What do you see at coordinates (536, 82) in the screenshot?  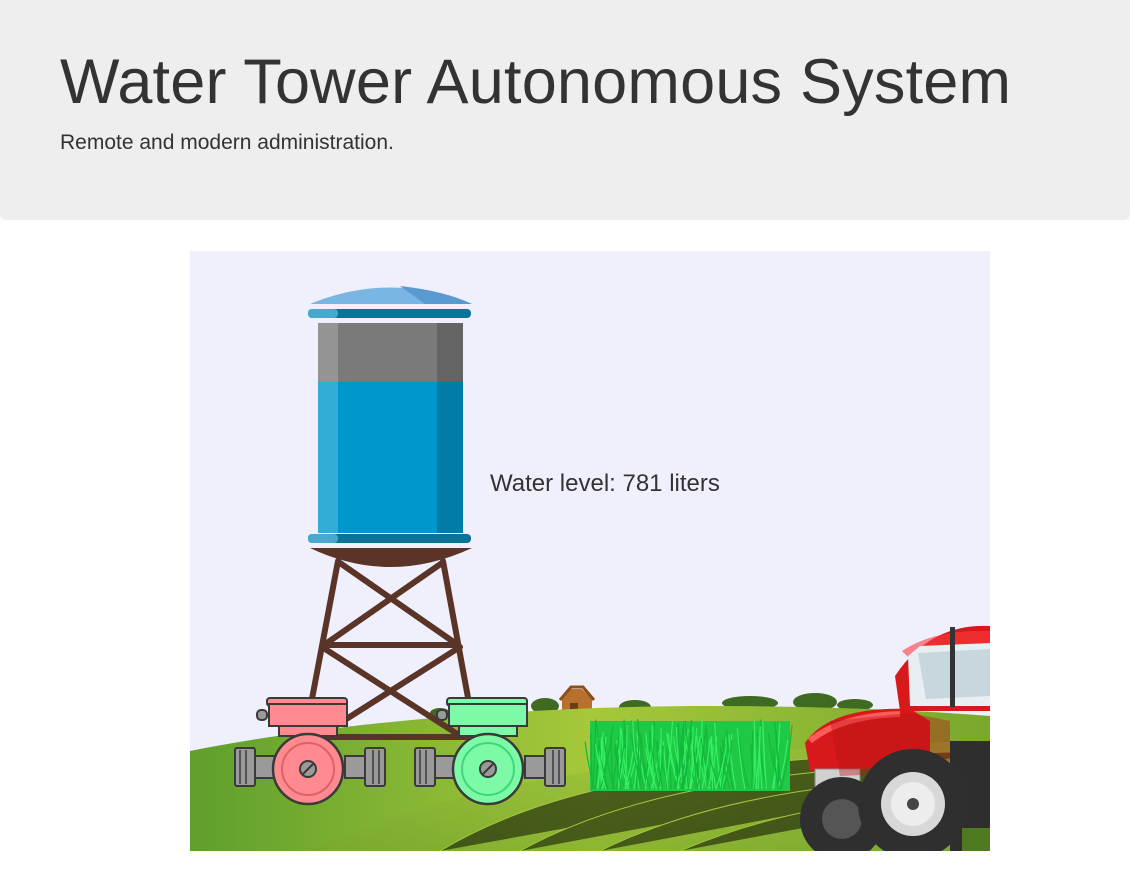 I see `page-title: Water Tower Autonomous System` at bounding box center [536, 82].